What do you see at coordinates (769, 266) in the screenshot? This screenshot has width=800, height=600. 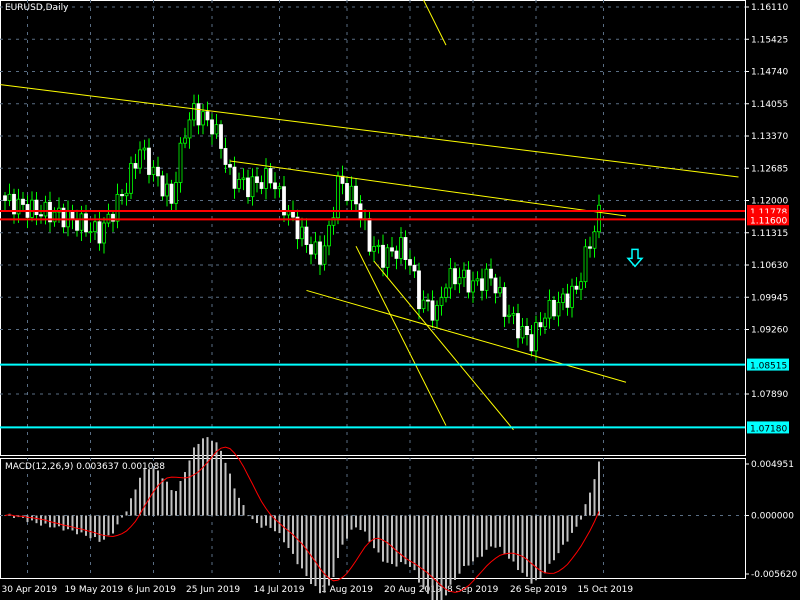 I see `price-tick-label: 1.10630` at bounding box center [769, 266].